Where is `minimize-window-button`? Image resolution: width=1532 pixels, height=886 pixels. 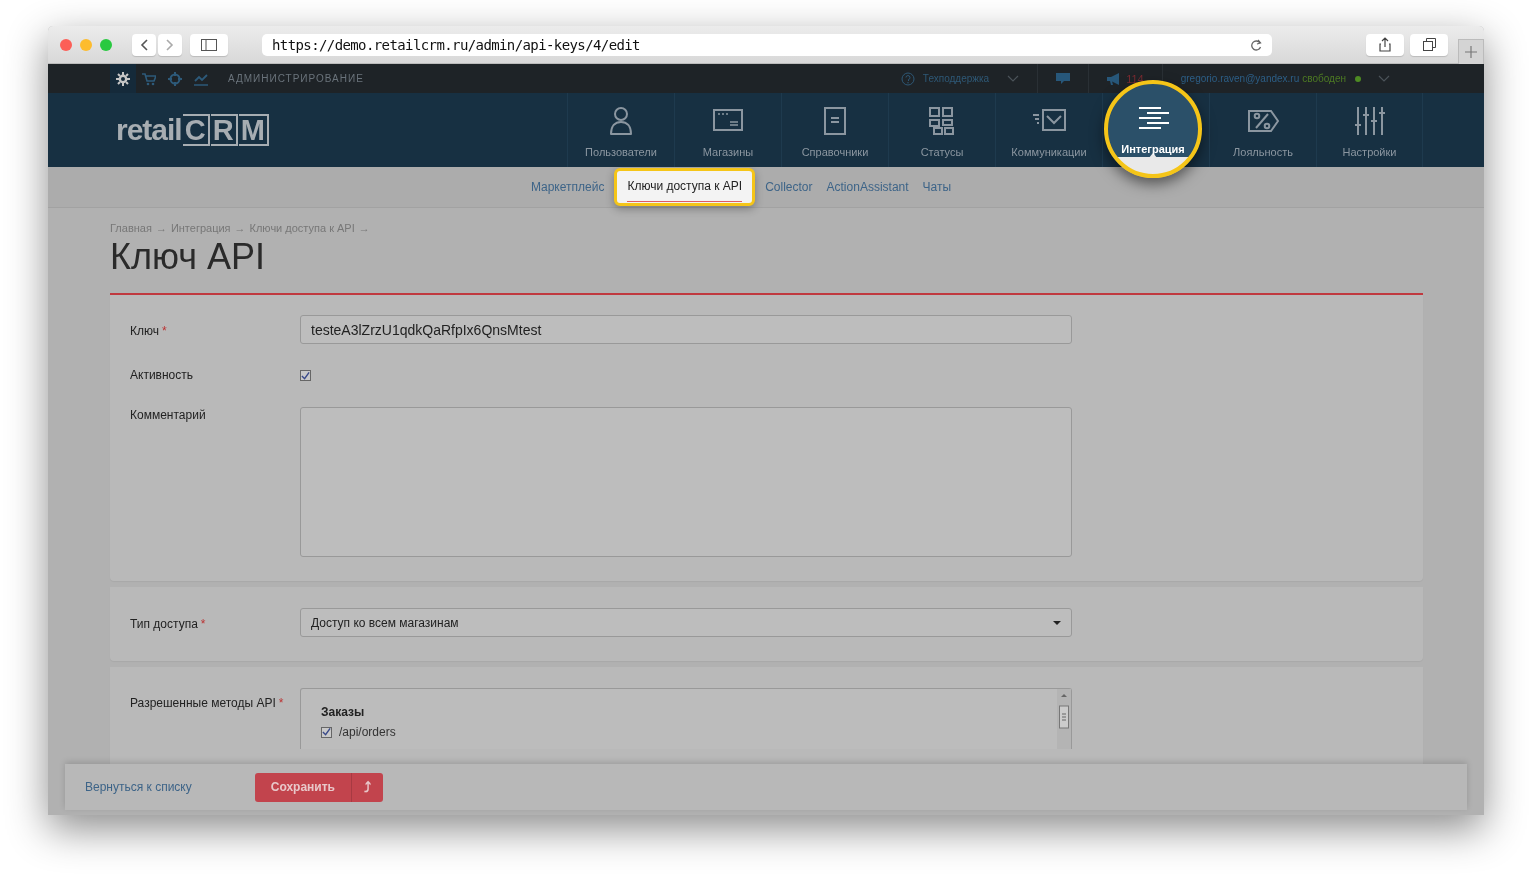
minimize-window-button is located at coordinates (86, 44).